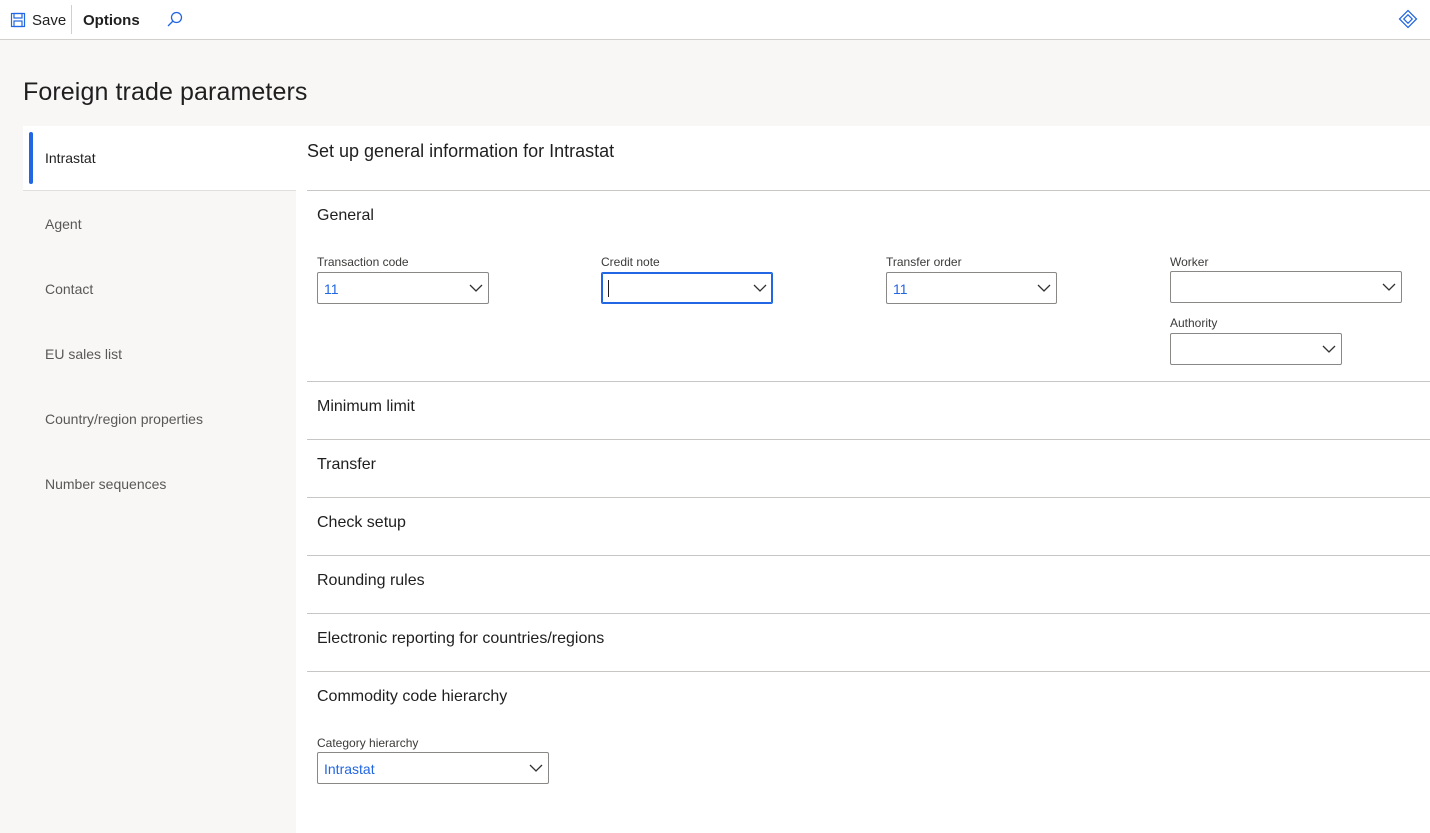 This screenshot has height=833, width=1430. What do you see at coordinates (630, 262) in the screenshot?
I see `credit-note-label: Credit note` at bounding box center [630, 262].